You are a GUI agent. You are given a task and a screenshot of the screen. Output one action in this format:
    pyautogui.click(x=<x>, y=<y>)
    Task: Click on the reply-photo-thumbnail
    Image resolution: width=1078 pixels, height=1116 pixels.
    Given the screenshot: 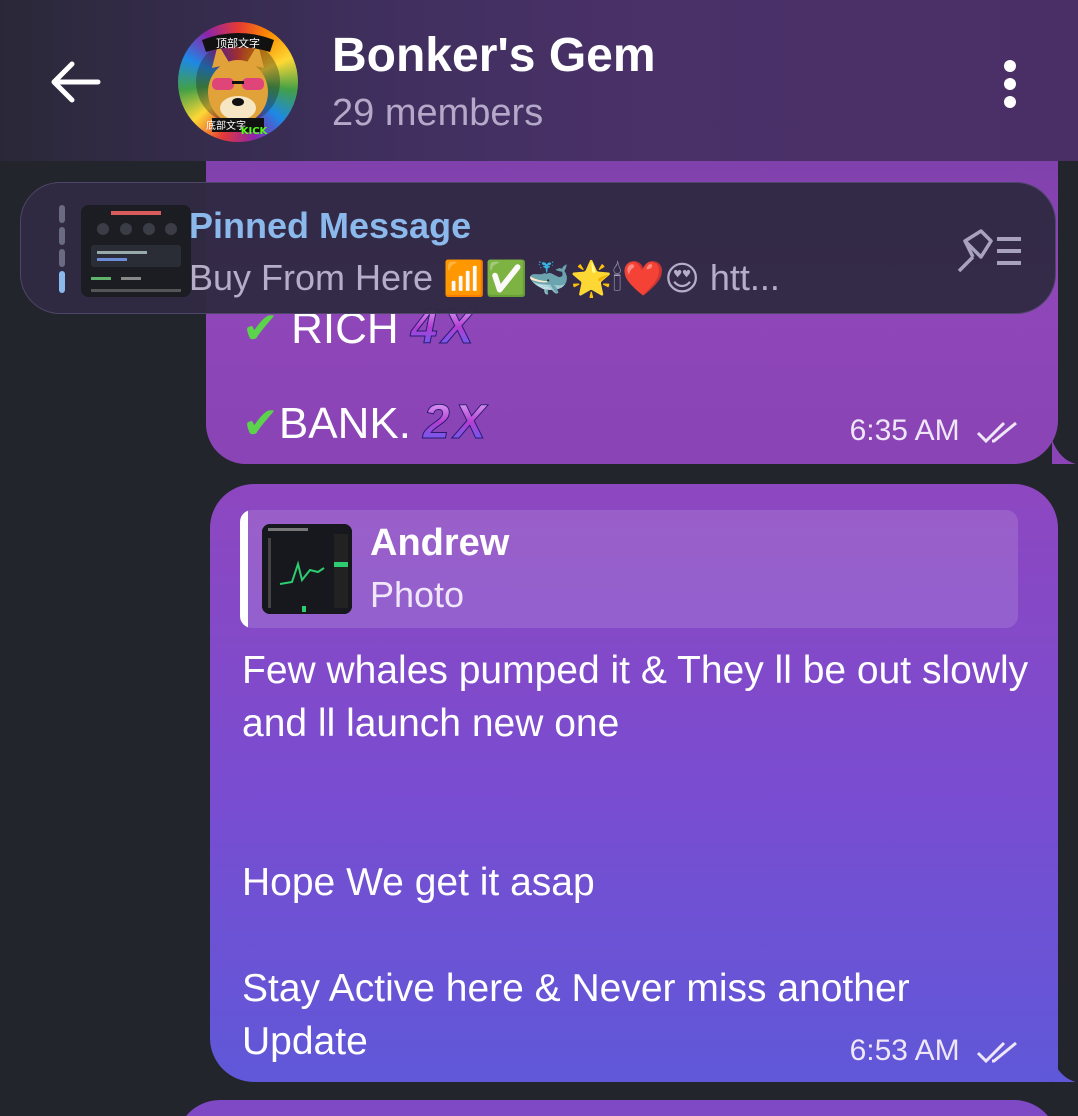 What is the action you would take?
    pyautogui.click(x=307, y=569)
    